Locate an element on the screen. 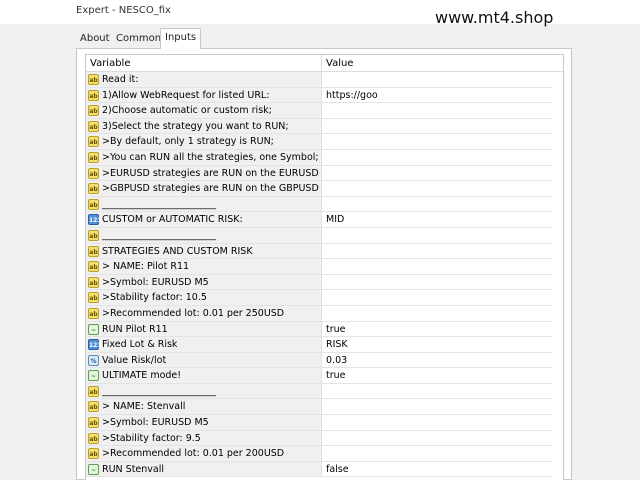 The height and width of the screenshot is (480, 640). variable-label: STRATEGIES AND CUSTOM RISK is located at coordinates (177, 251).